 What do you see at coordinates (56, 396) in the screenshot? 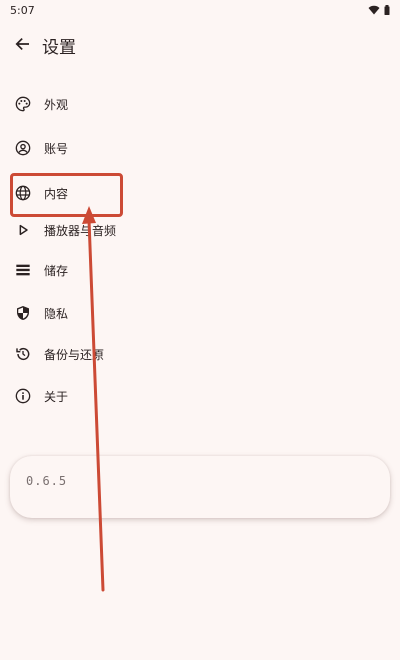
I see `menu-item-label: 关于` at bounding box center [56, 396].